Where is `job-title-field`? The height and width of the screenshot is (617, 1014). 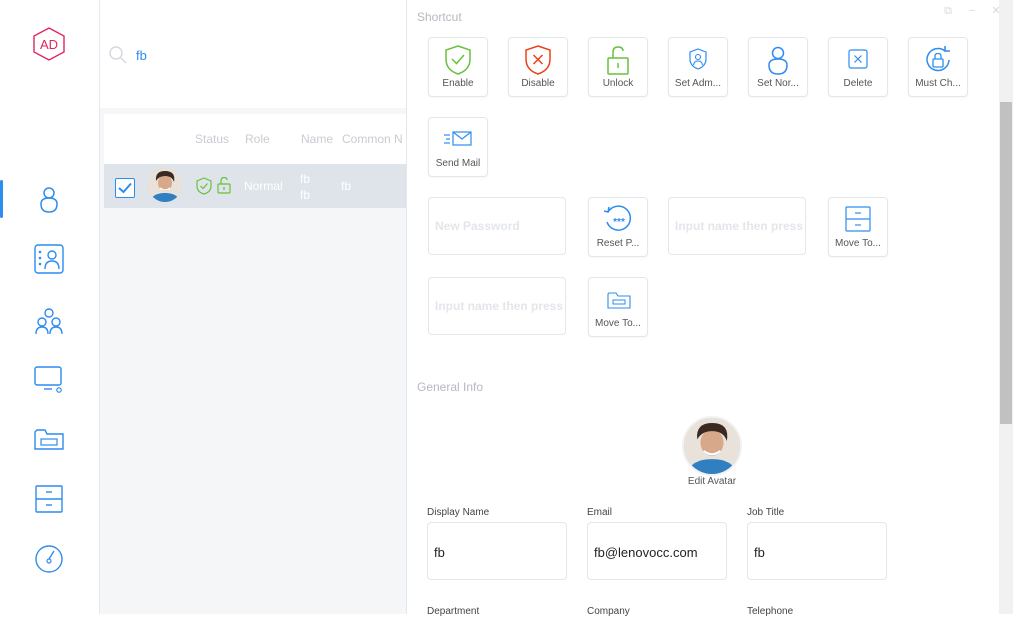 job-title-field is located at coordinates (817, 551).